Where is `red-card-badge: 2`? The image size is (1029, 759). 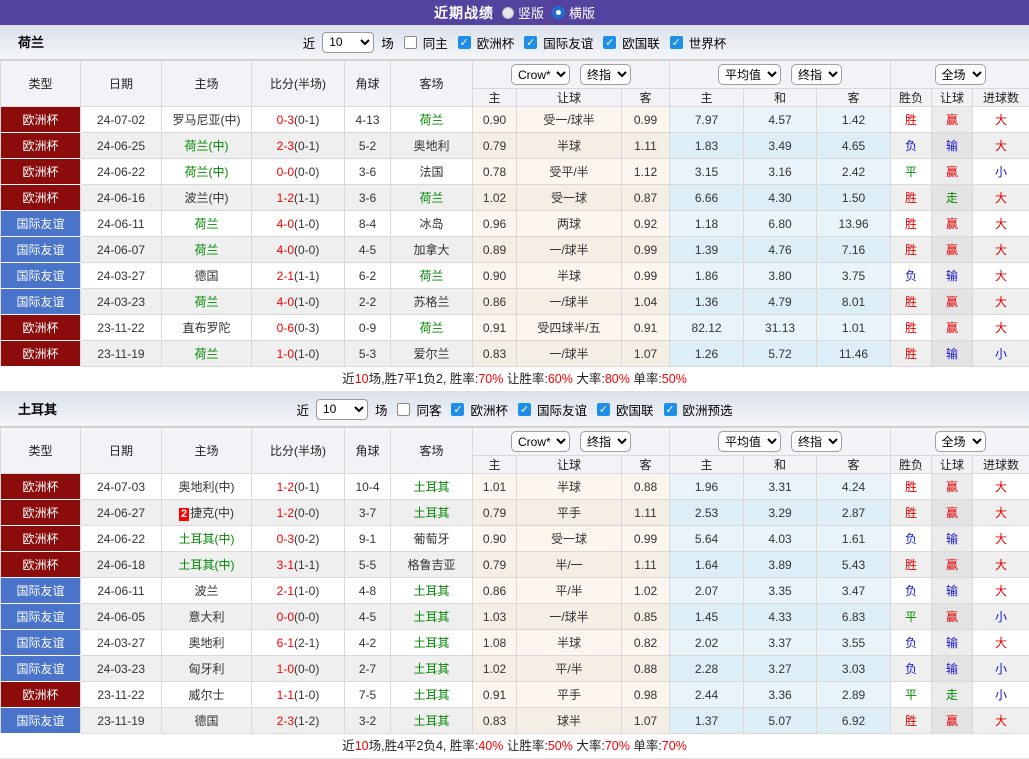 red-card-badge: 2 is located at coordinates (184, 514).